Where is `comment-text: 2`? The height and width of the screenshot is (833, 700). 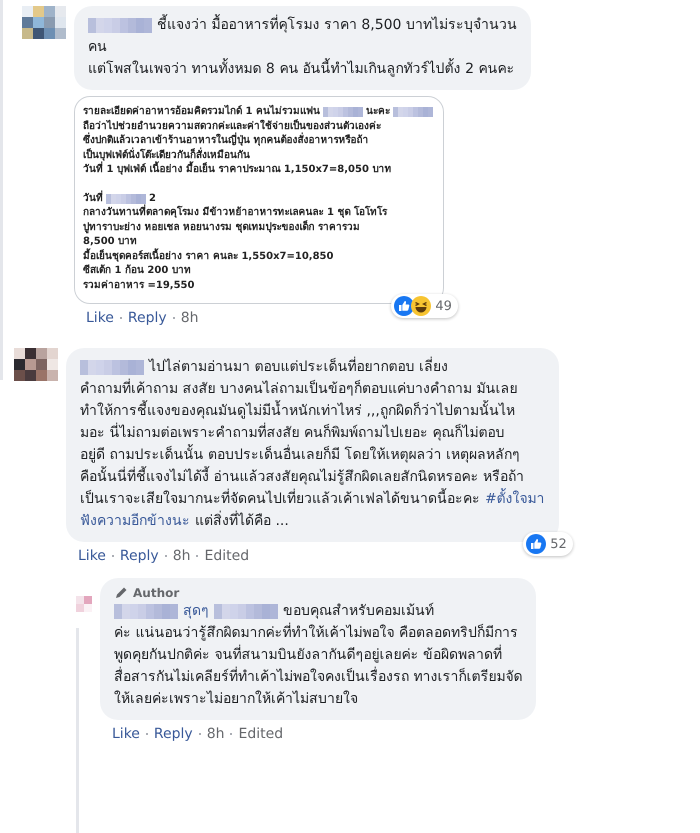 comment-text: 2 is located at coordinates (152, 198).